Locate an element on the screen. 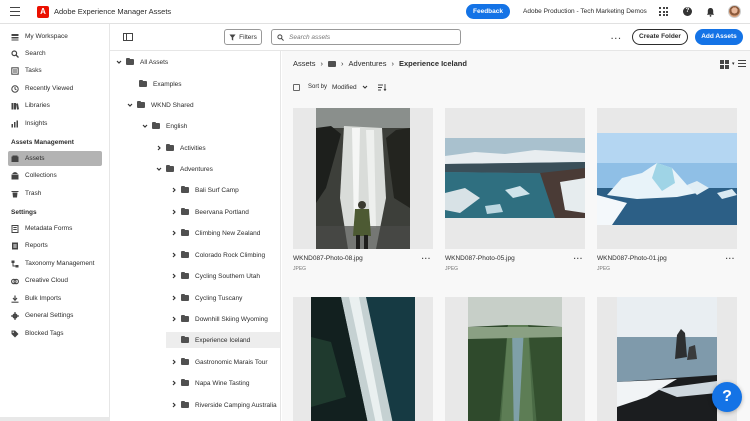 This screenshot has width=750, height=421. tree-item-experience-iceland: Experience Iceland is located at coordinates (223, 340).